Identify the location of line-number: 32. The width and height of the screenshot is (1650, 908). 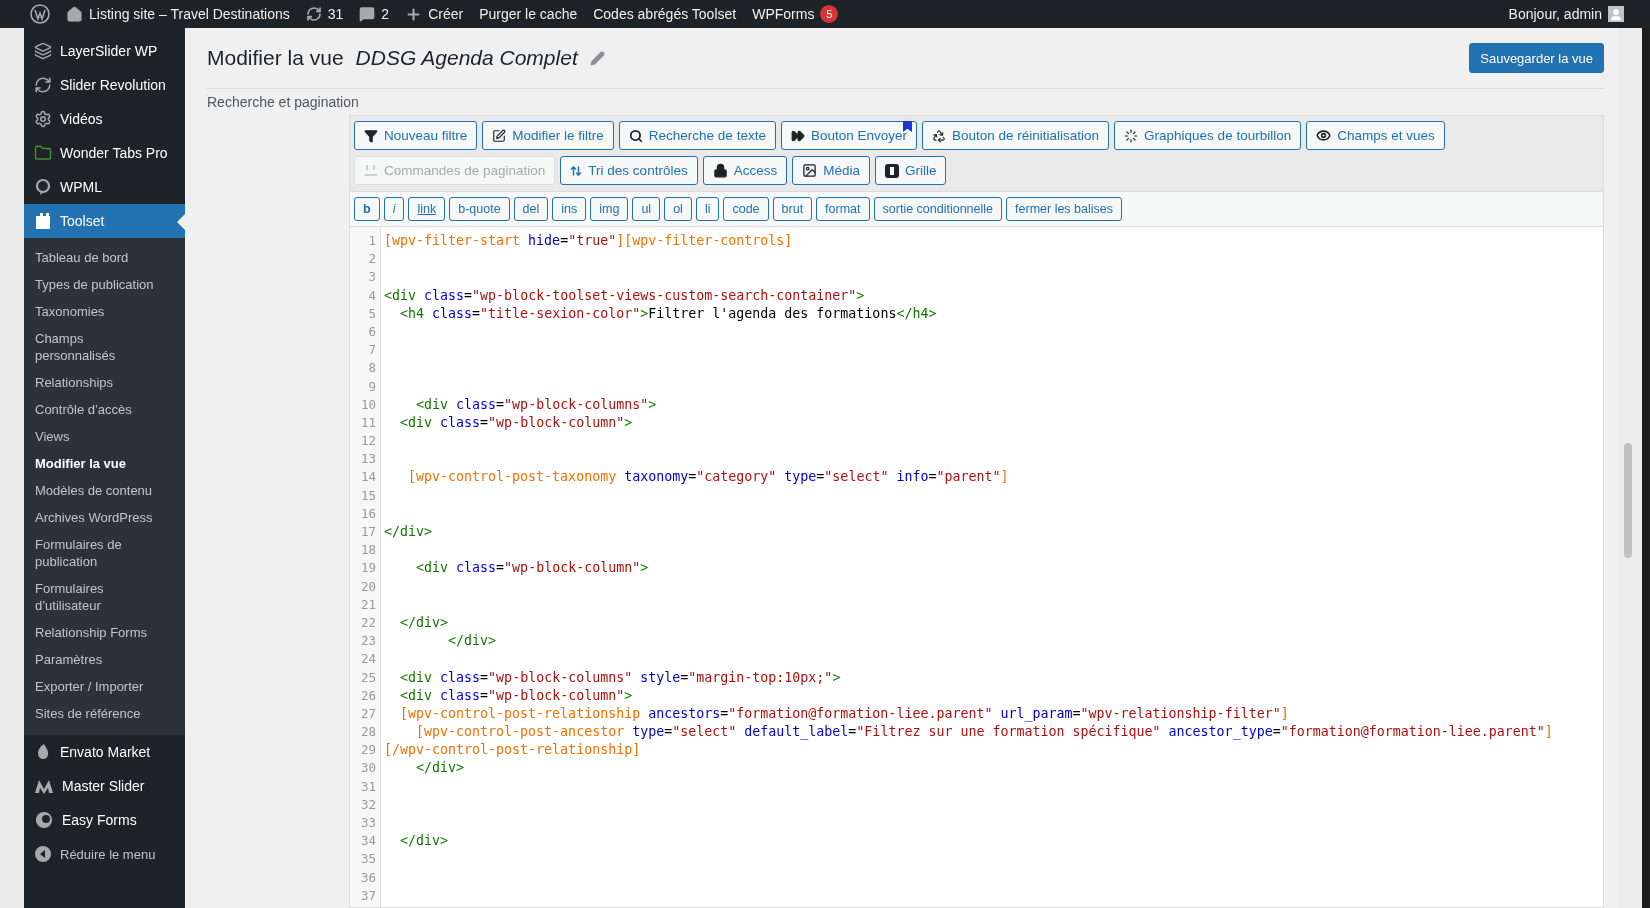
(368, 804).